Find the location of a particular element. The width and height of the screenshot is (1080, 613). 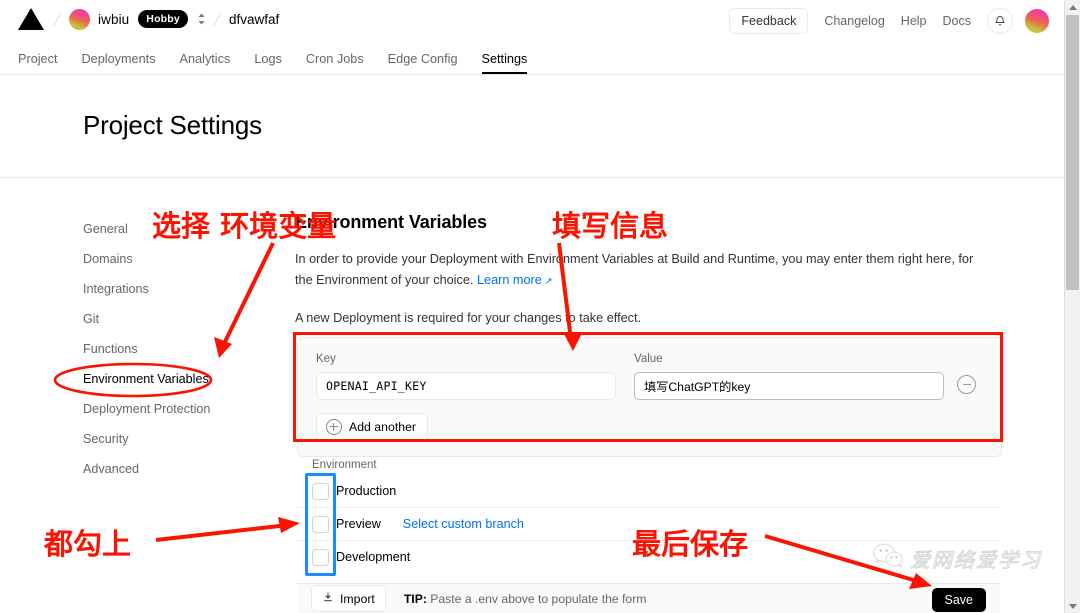

download-import-icon is located at coordinates (328, 598).